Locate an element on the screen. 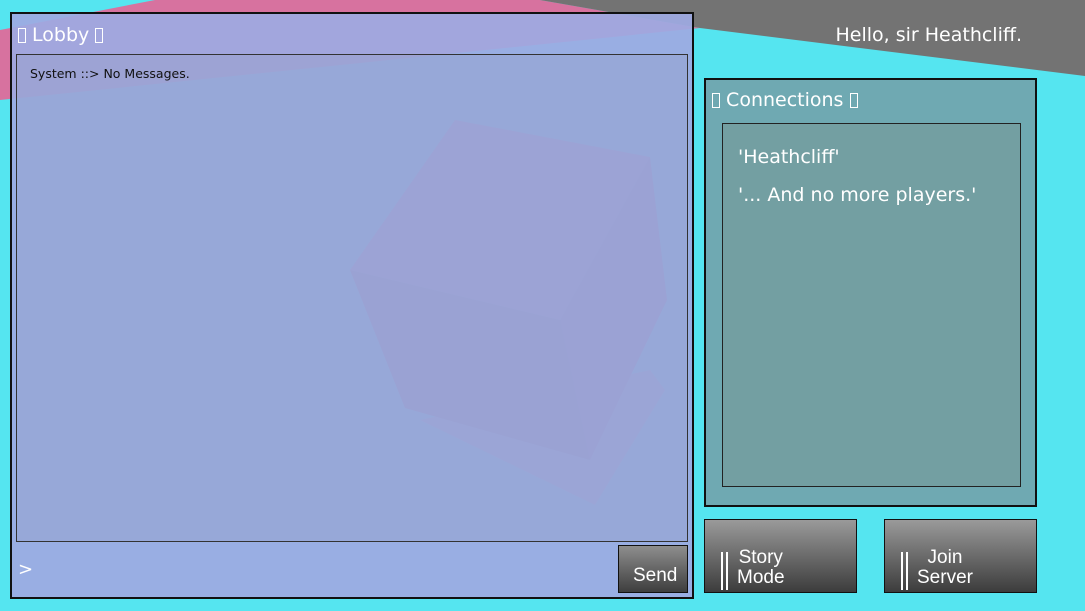  join-server-button: Join Server is located at coordinates (960, 556).